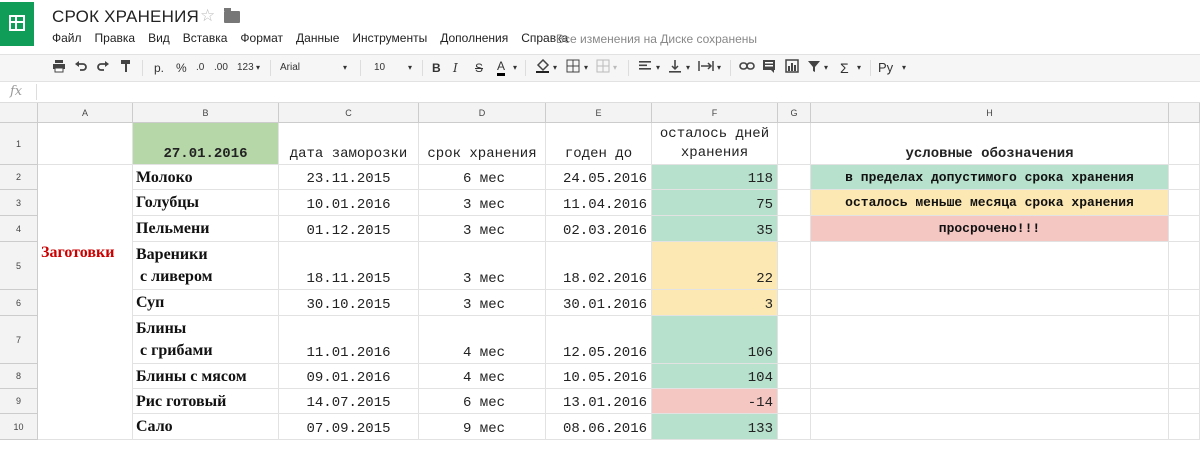  Describe the element at coordinates (645, 68) in the screenshot. I see `align-left-icon` at that location.